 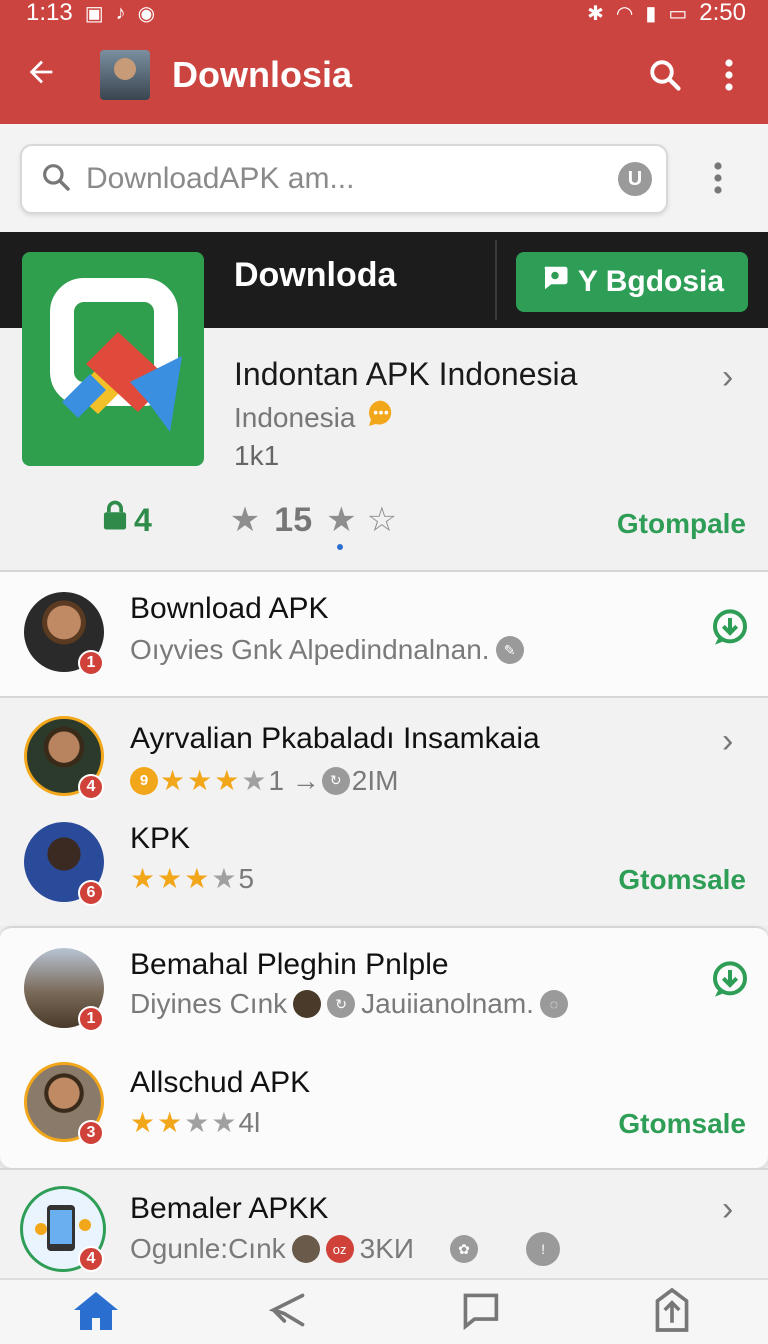 What do you see at coordinates (229, 1208) in the screenshot?
I see `list-item-title: Bemaler APKK` at bounding box center [229, 1208].